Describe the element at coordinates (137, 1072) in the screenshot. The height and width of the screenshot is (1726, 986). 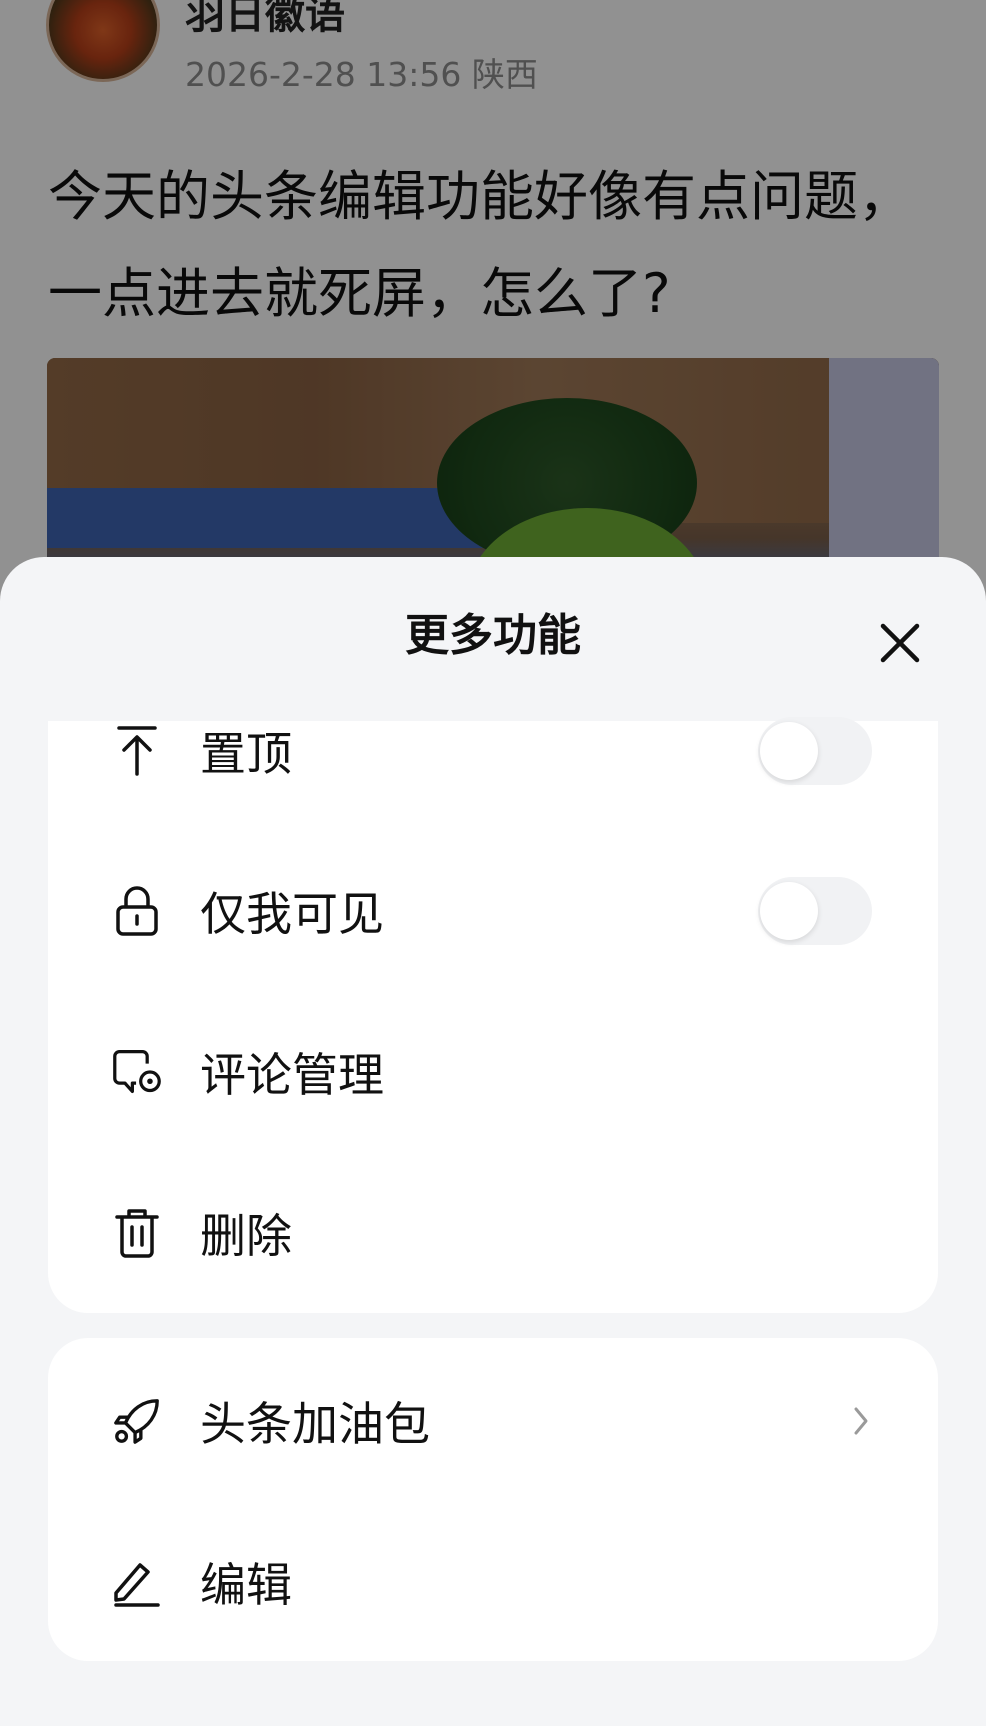
I see `comment-settings-icon` at that location.